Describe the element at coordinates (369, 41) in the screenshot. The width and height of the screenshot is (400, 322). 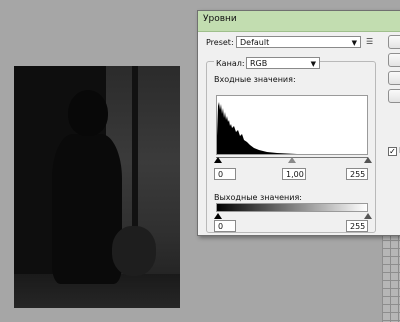
I see `list-menu-icon: ☰` at that location.